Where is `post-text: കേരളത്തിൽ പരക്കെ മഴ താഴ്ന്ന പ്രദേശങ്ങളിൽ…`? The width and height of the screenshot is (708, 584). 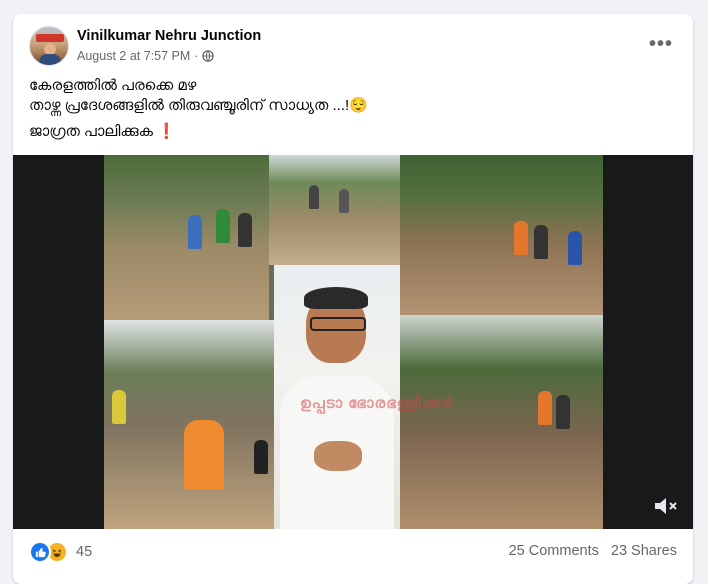 post-text: കേരളത്തിൽ പരക്കെ മഴ താഴ്ന്ന പ്രദേശങ്ങളിൽ… is located at coordinates (353, 109).